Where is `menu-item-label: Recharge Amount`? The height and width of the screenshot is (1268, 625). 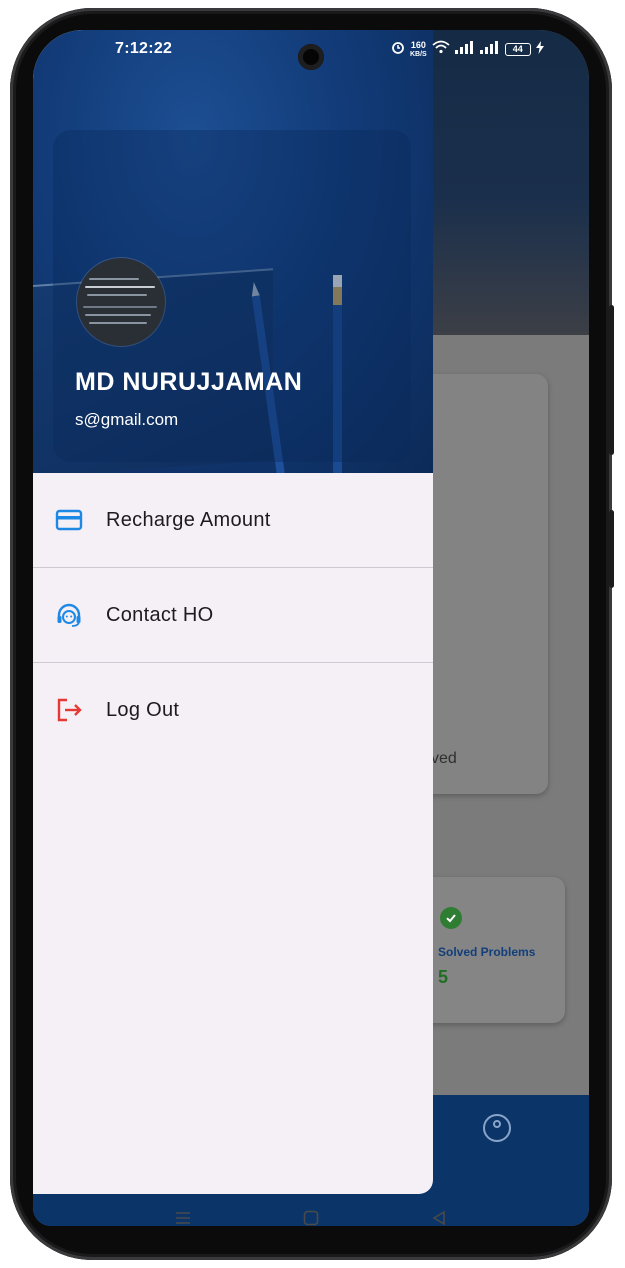 menu-item-label: Recharge Amount is located at coordinates (188, 519).